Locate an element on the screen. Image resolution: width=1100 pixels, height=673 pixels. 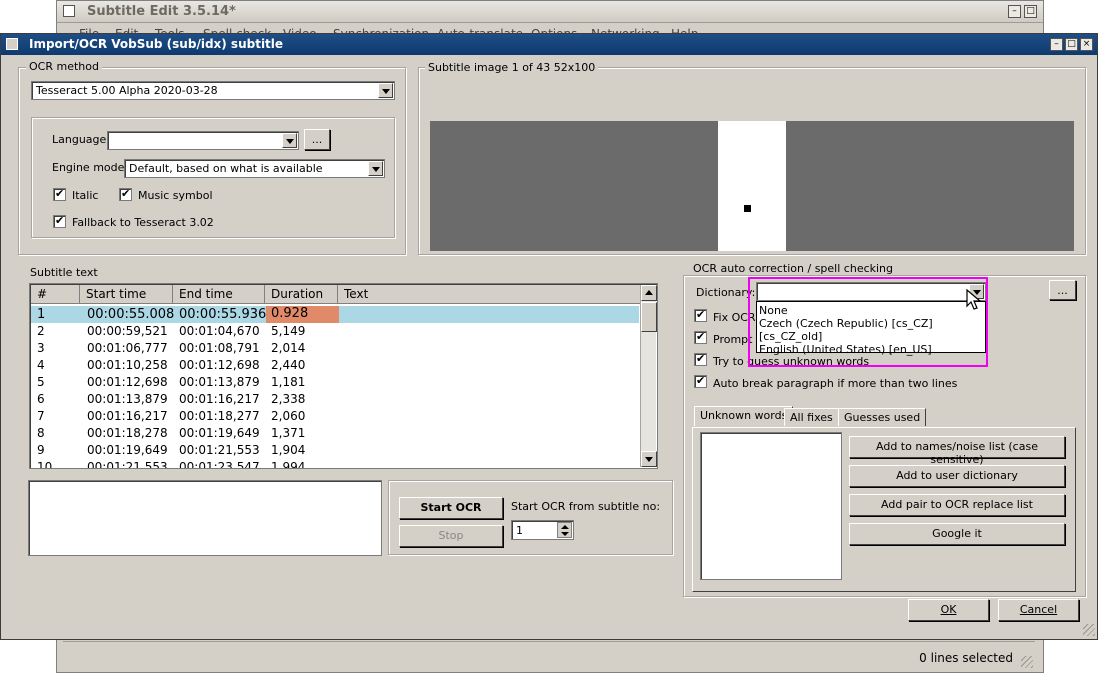
bg-system-menu-icon is located at coordinates (69, 11).